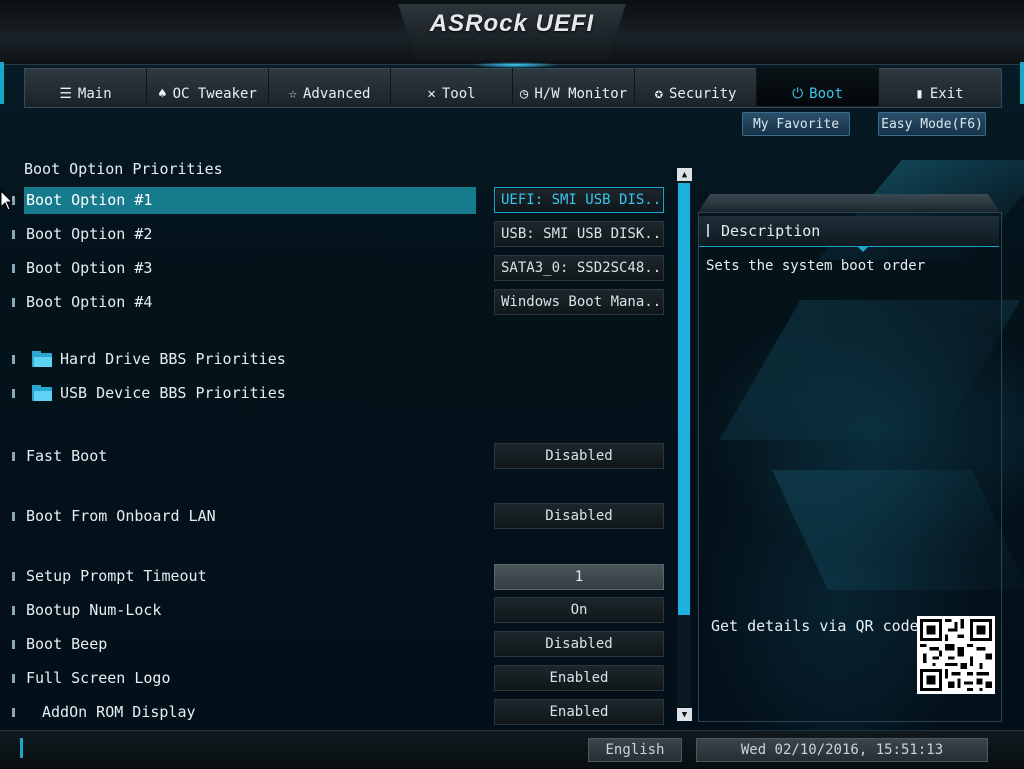 This screenshot has height=769, width=1024. Describe the element at coordinates (240, 456) in the screenshot. I see `setting-fast-boot: Fast Boot` at that location.